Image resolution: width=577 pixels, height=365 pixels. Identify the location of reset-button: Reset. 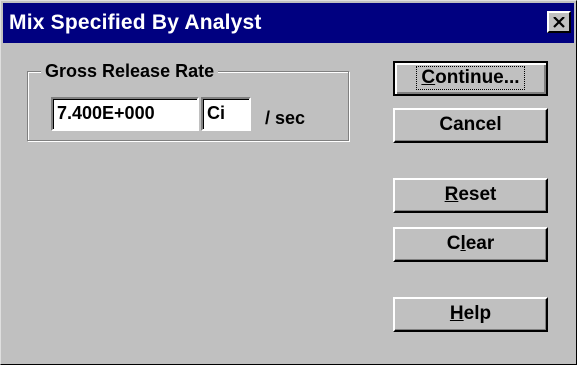
(470, 195).